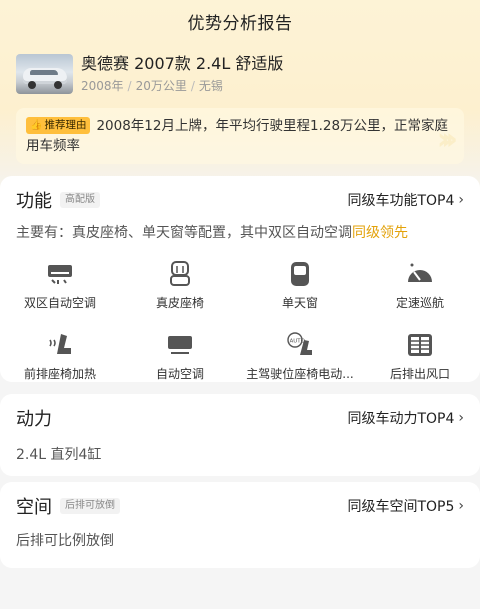  What do you see at coordinates (59, 374) in the screenshot?
I see `feature-label: 前排座椅加热` at bounding box center [59, 374].